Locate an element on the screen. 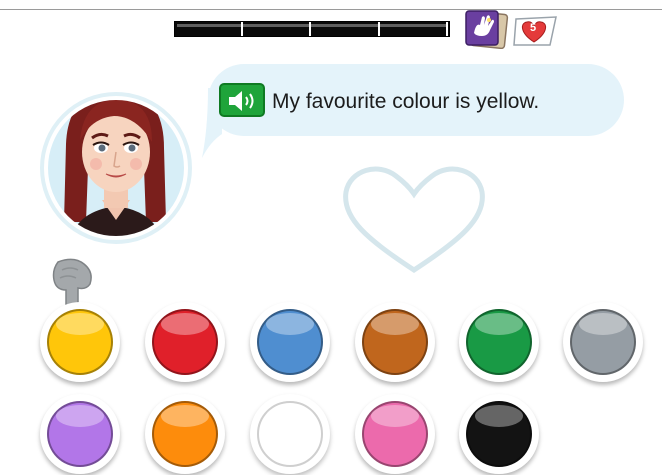  color-button-orange is located at coordinates (185, 434).